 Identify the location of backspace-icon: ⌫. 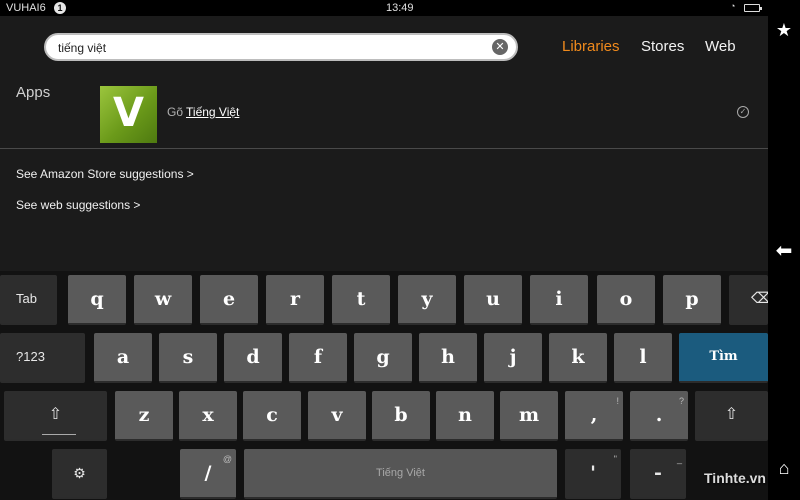
(748, 300).